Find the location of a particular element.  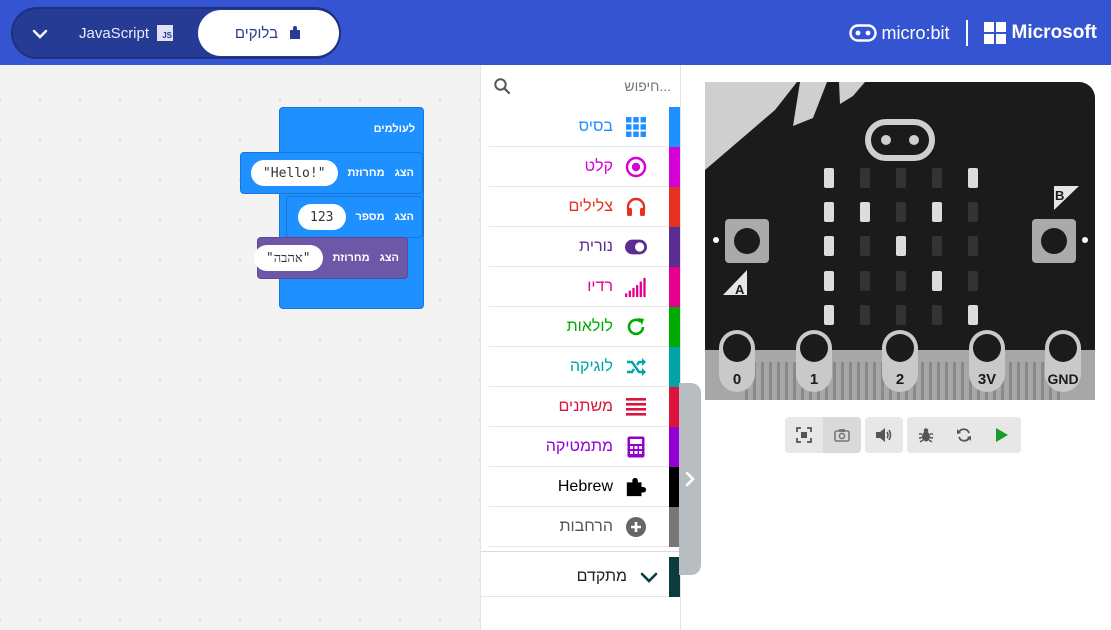

button-b-label: B is located at coordinates (1059, 195).